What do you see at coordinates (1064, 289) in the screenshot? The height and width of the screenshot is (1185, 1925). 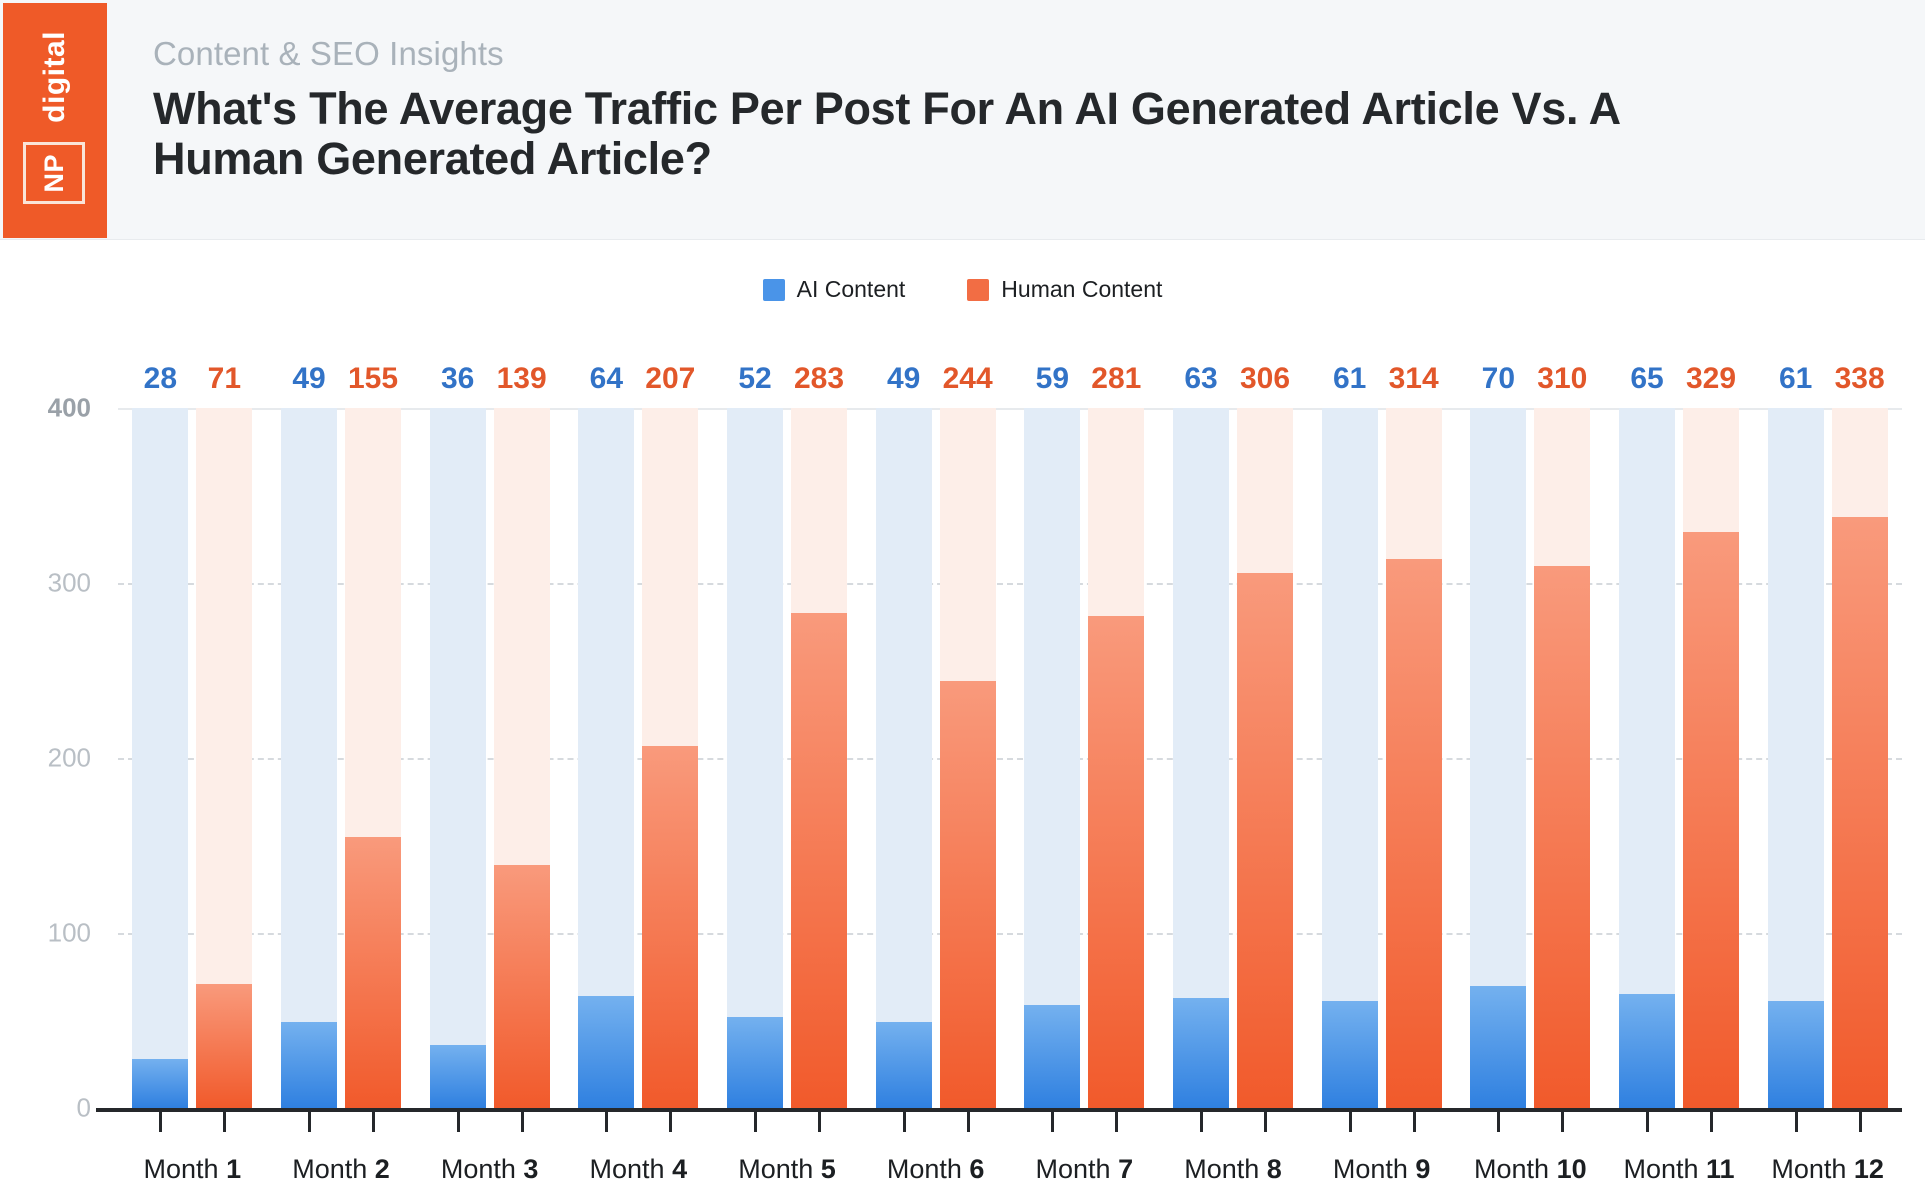 I see `legend-item-human-content: Human Content` at bounding box center [1064, 289].